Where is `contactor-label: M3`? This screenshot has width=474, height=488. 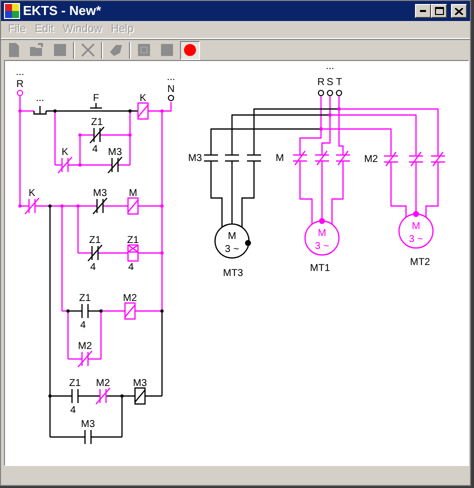 contactor-label: M3 is located at coordinates (195, 158).